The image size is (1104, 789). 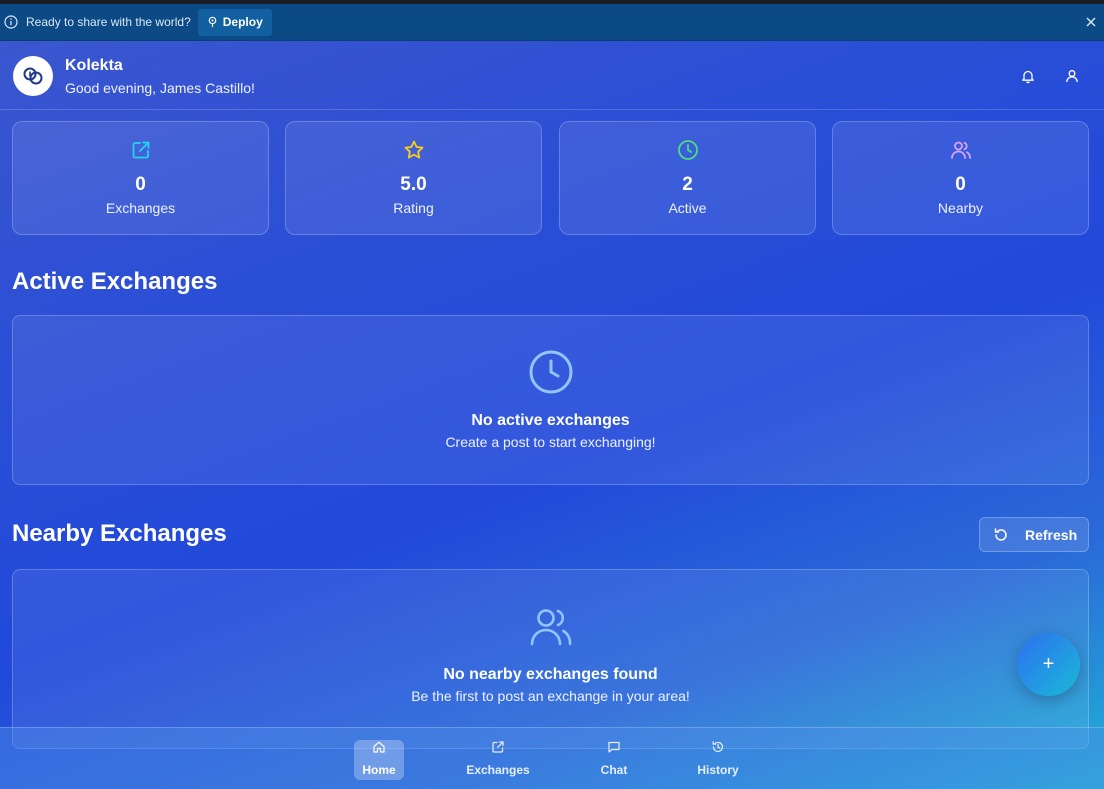 I want to click on nav-label: Home, so click(x=379, y=770).